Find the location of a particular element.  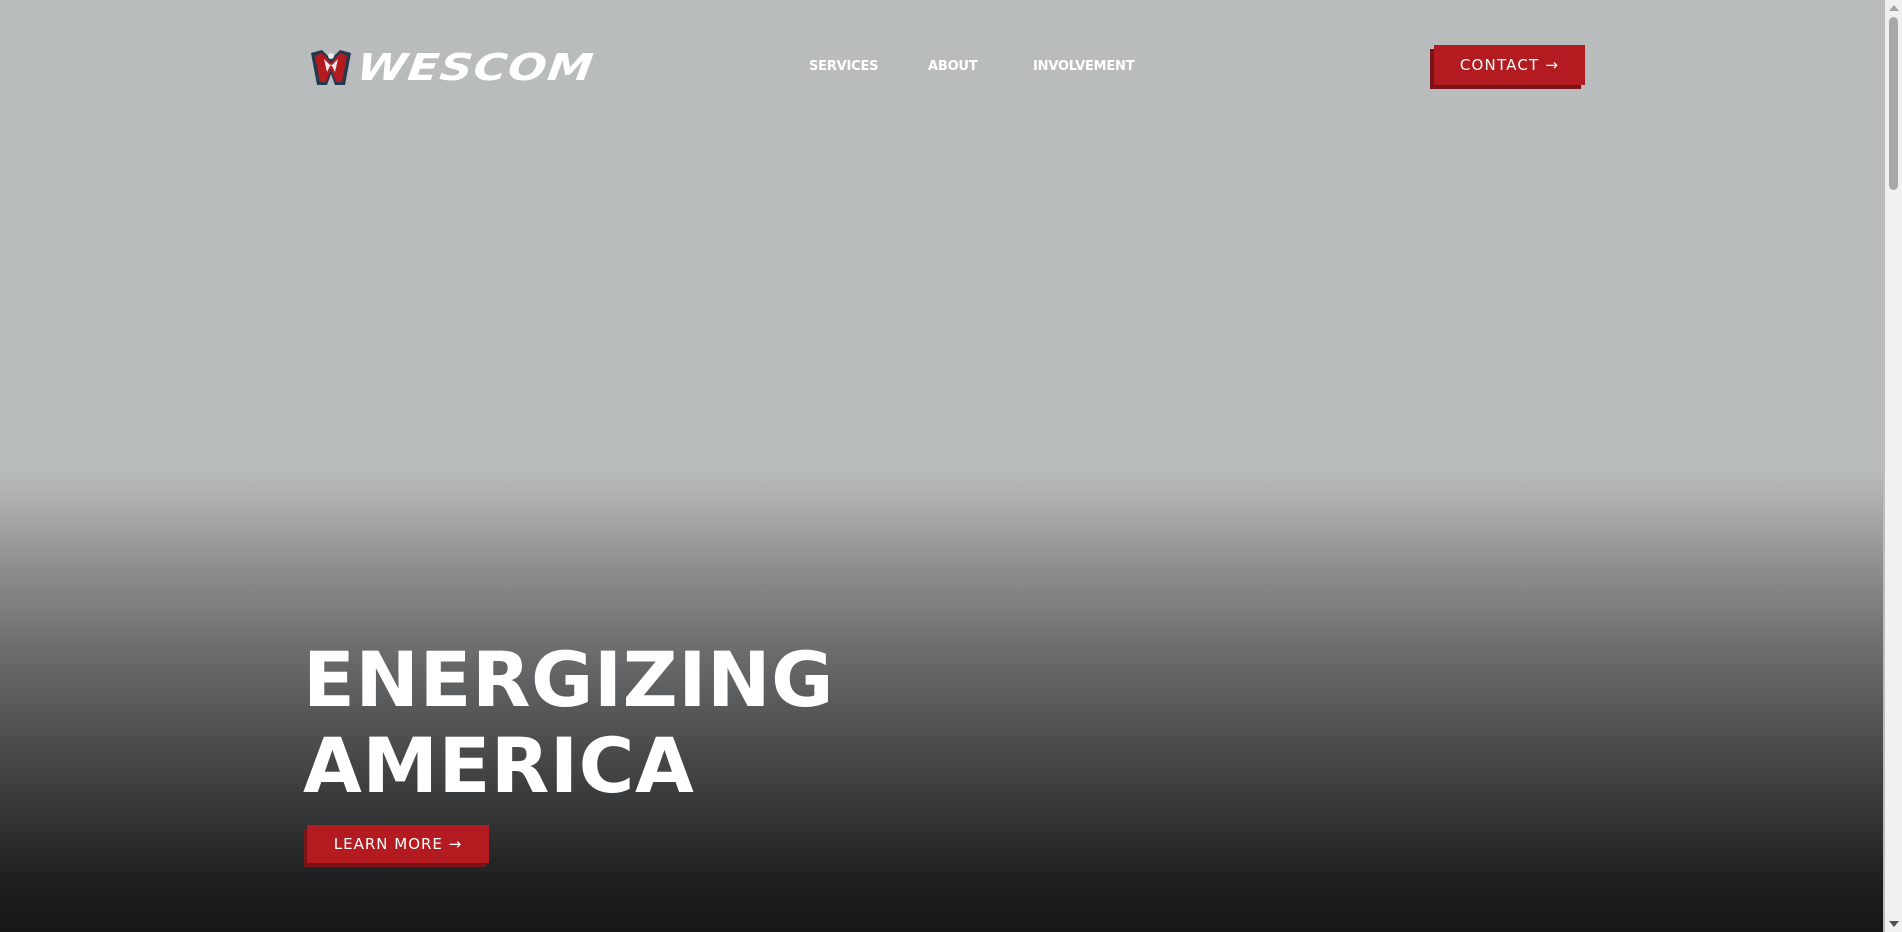

headline-line-2: AMERICA is located at coordinates (499, 765).